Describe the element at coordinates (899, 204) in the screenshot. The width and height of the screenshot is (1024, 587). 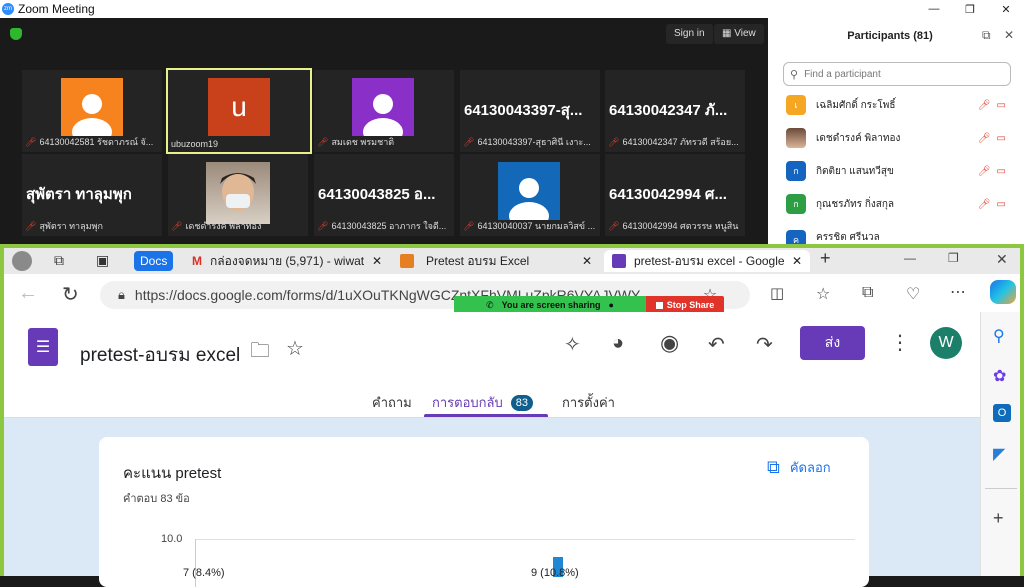
I see `participant-row: ก กุณชรภัทร กิ่งสกุล 🎤︎▭` at that location.